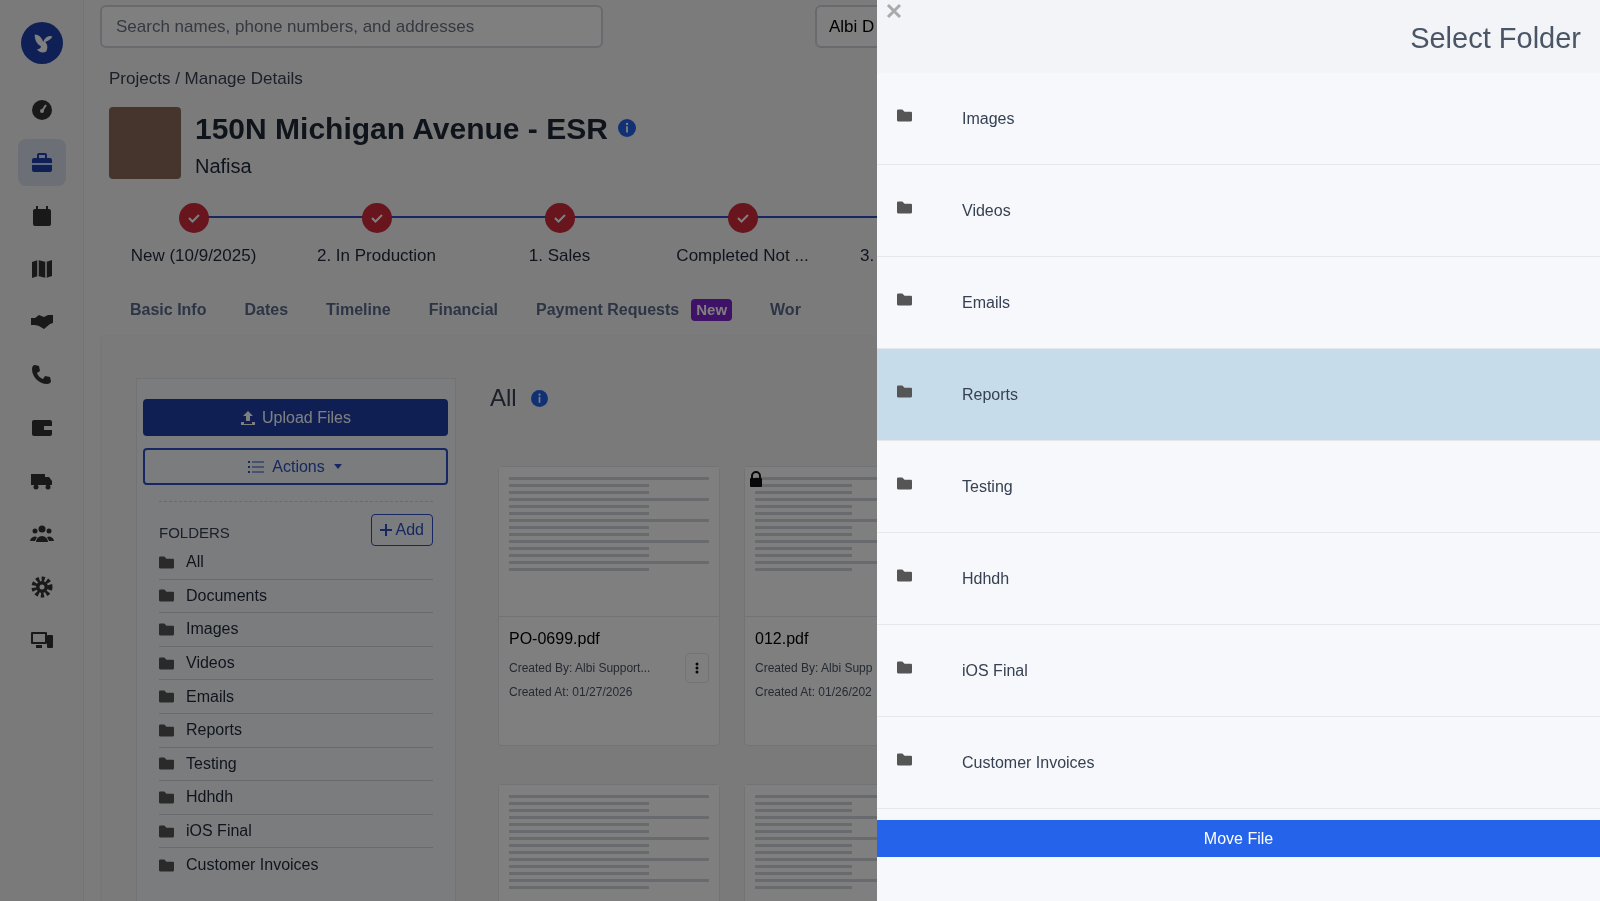 This screenshot has height=901, width=1600. What do you see at coordinates (385, 530) in the screenshot?
I see `plus-icon` at bounding box center [385, 530].